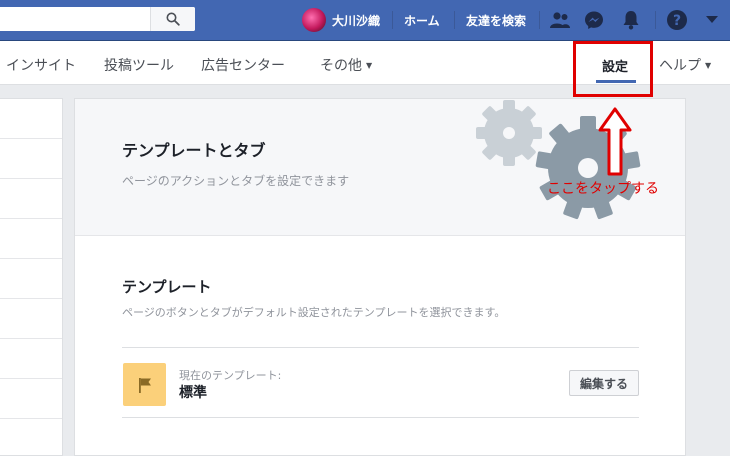 Image resolution: width=730 pixels, height=456 pixels. I want to click on page-subtitle: ページのアクションとタブを設定できます, so click(236, 181).